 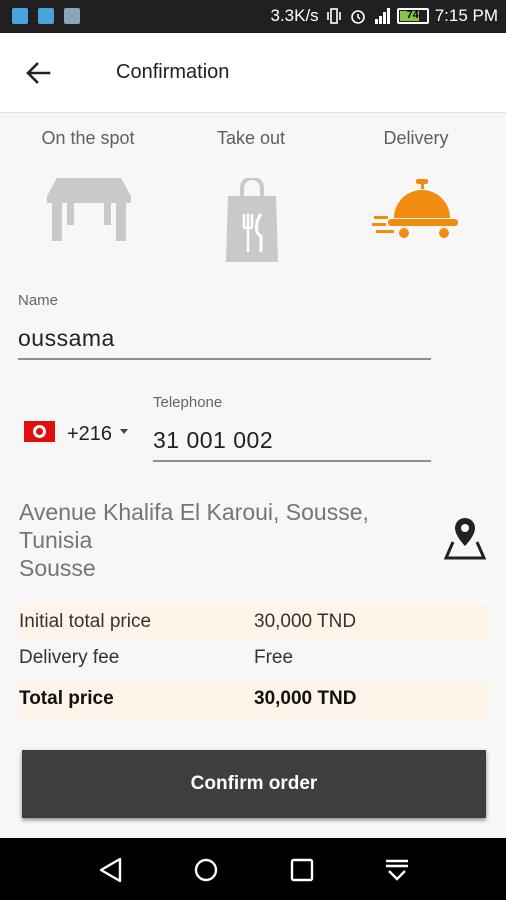 I want to click on page-title: Confirmation, so click(x=173, y=72).